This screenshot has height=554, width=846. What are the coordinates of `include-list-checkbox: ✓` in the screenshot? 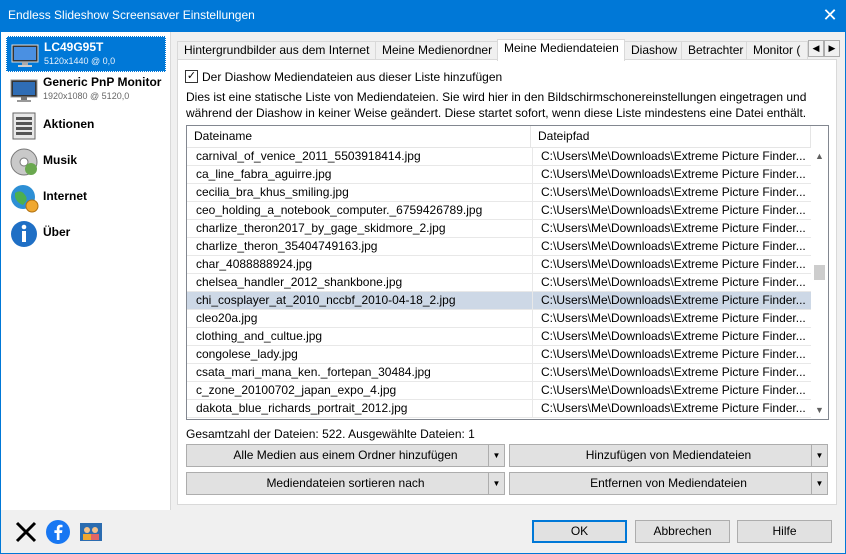 It's located at (191, 76).